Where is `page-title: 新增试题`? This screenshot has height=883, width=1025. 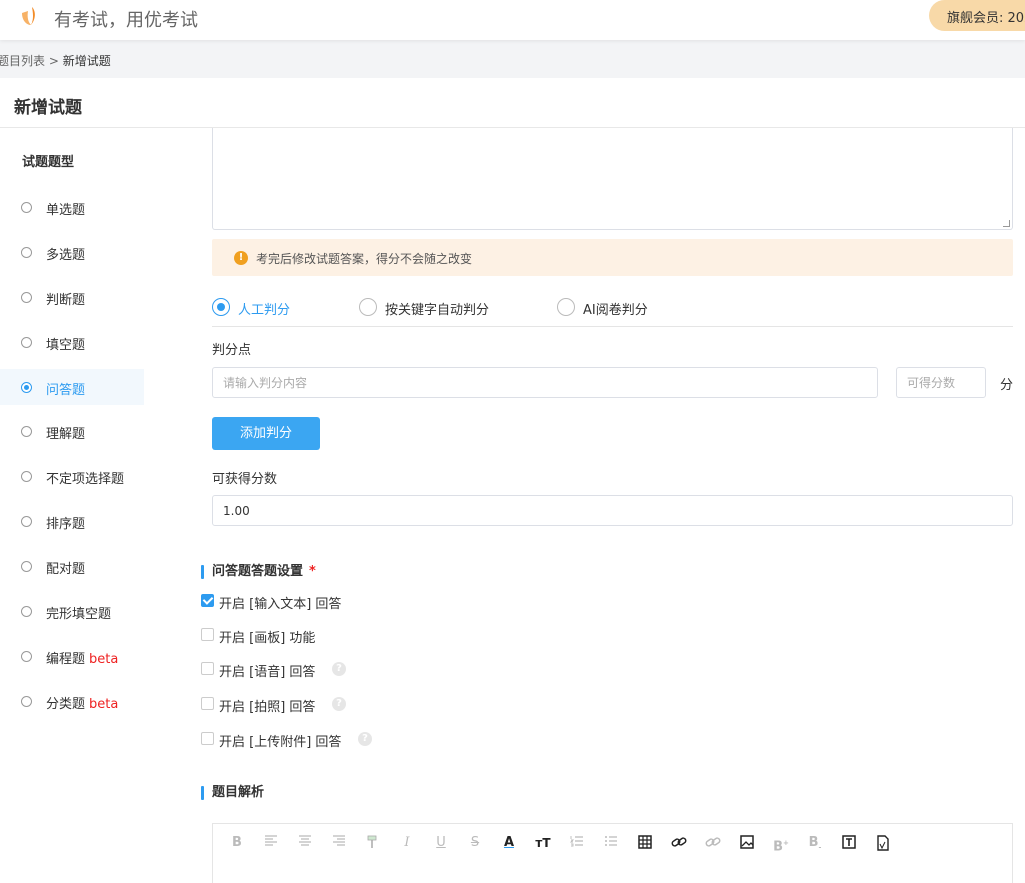 page-title: 新增试题 is located at coordinates (48, 108).